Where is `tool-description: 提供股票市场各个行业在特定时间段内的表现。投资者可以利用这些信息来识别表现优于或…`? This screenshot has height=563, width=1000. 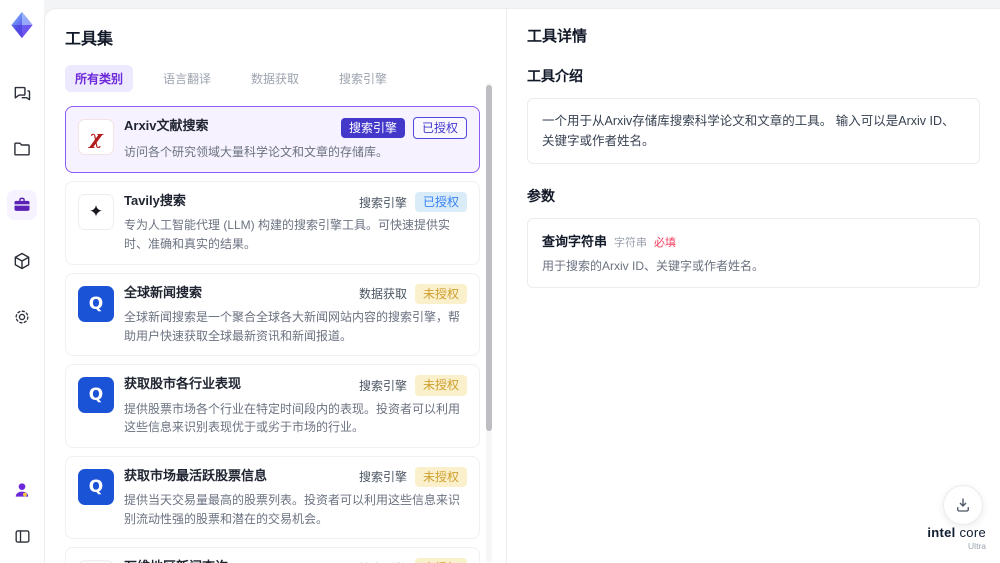 tool-description: 提供股票市场各个行业在特定时间段内的表现。投资者可以利用这些信息来识别表现优于或… is located at coordinates (292, 418).